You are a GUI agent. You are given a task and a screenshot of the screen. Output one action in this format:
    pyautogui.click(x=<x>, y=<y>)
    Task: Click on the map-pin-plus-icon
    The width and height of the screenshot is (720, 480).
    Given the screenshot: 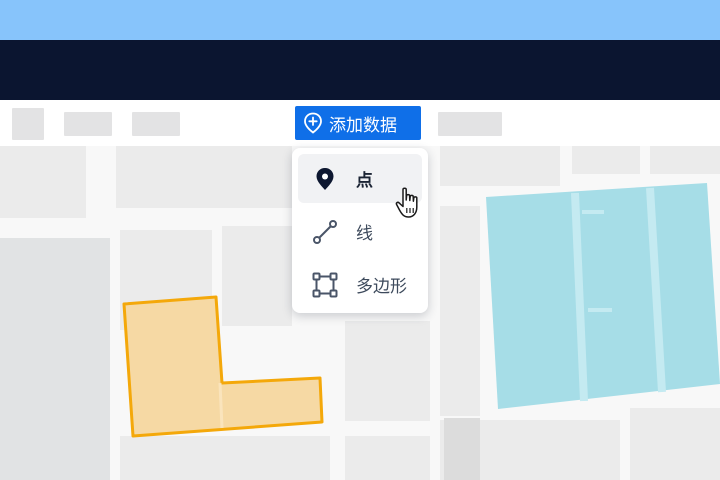 What is the action you would take?
    pyautogui.click(x=313, y=123)
    